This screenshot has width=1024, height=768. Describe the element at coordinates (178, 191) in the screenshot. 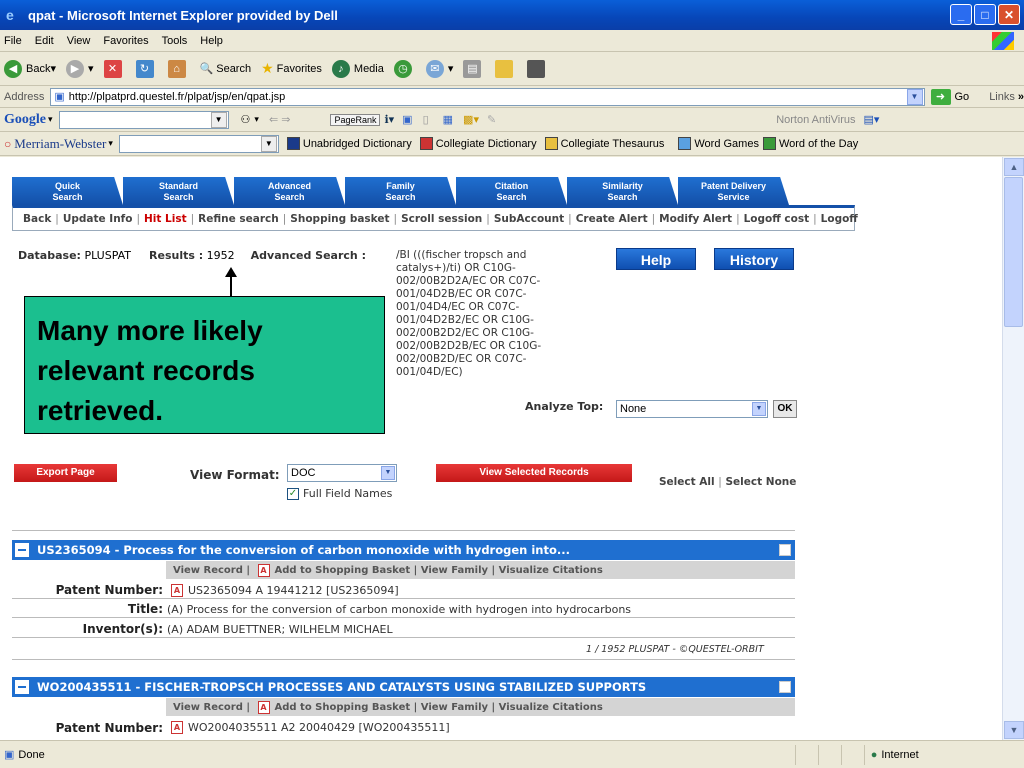

I see `tab-standard-search: Standard Search` at that location.